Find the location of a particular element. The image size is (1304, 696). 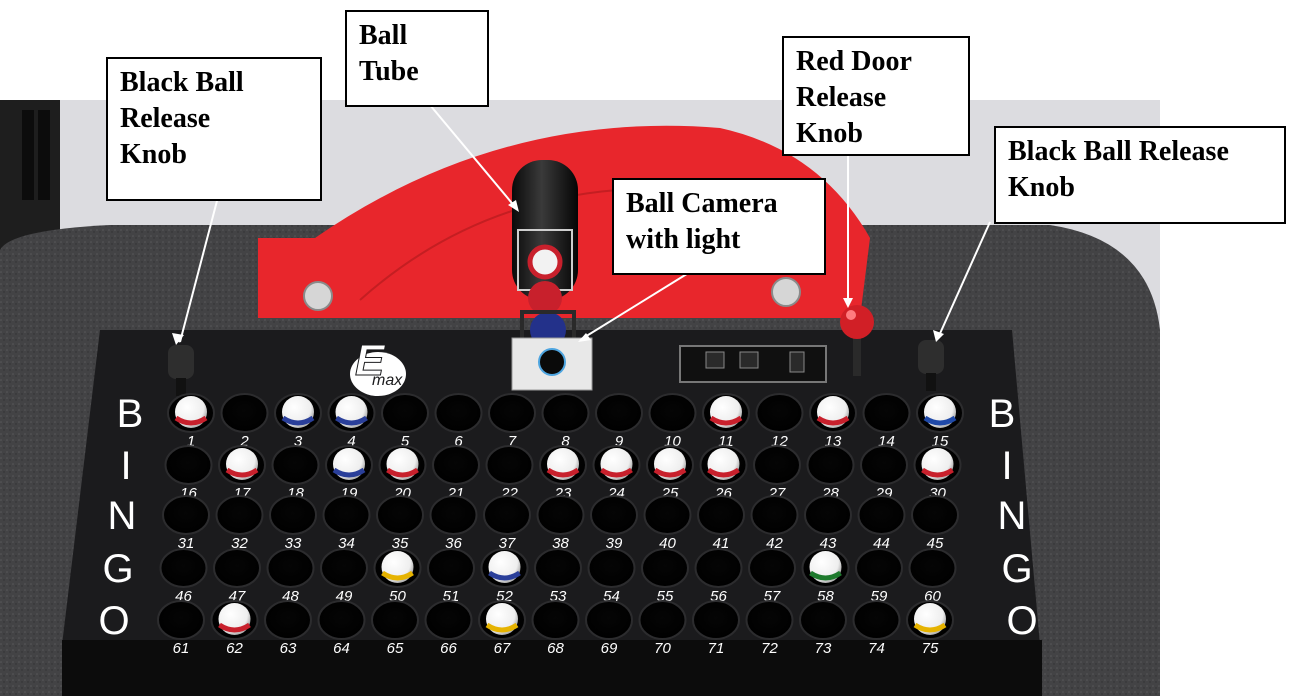

bingo-number-label: 64 is located at coordinates (341, 648).